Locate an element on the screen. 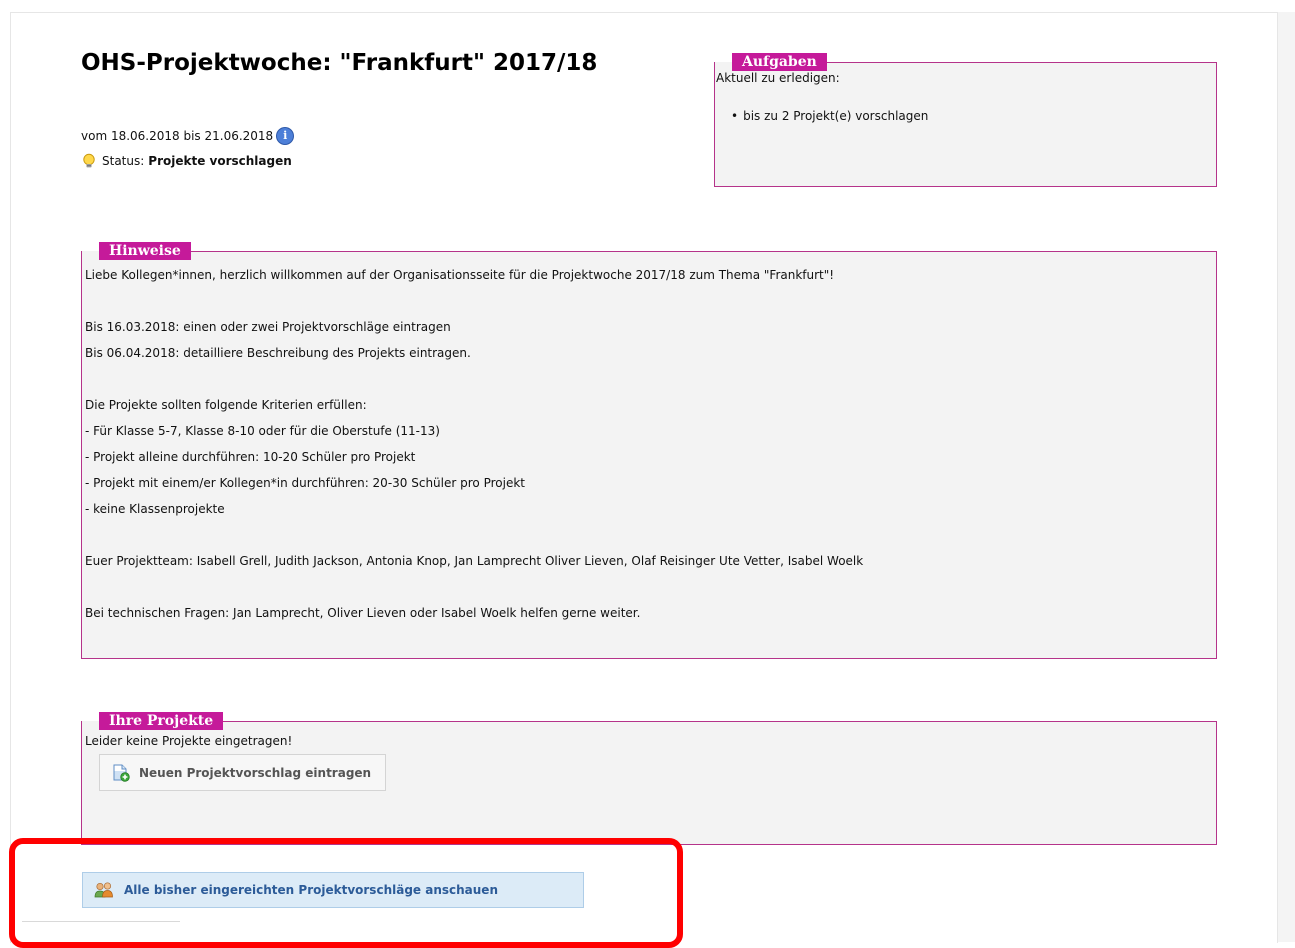 Image resolution: width=1295 pixels, height=948 pixels. status-label: Status: is located at coordinates (123, 161).